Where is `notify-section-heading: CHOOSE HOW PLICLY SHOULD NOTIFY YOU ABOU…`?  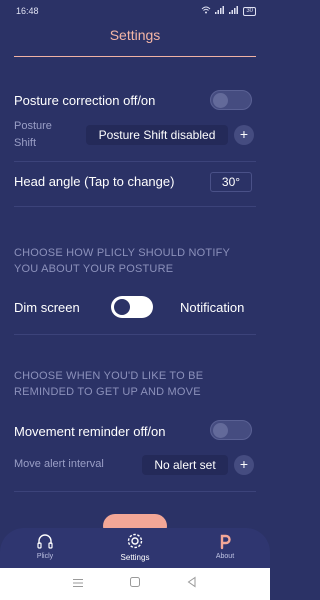
notify-section-heading: CHOOSE HOW PLICLY SHOULD NOTIFY YOU ABOU… is located at coordinates (122, 261).